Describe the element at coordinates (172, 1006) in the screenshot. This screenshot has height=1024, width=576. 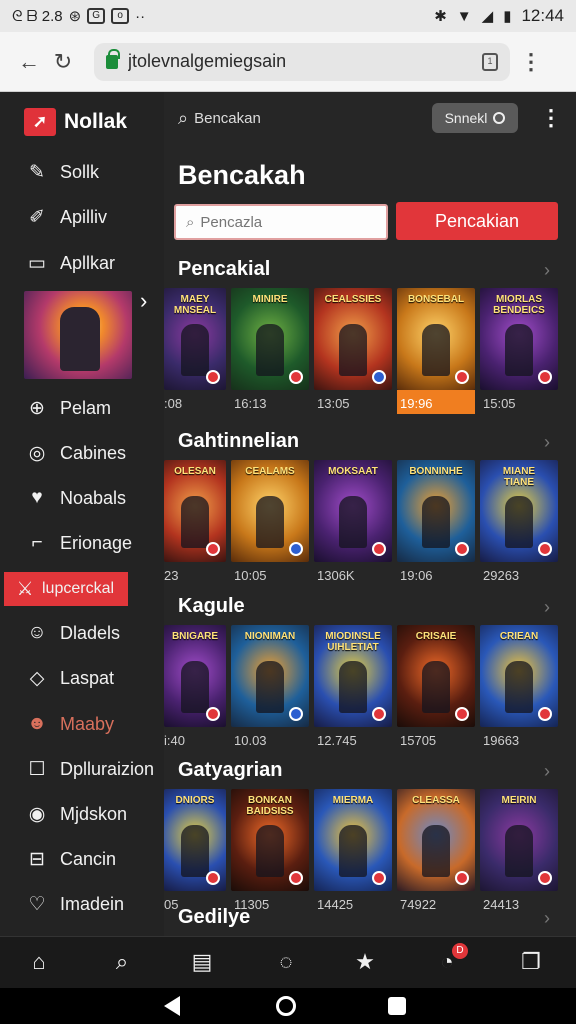
I see `system-back-icon` at that location.